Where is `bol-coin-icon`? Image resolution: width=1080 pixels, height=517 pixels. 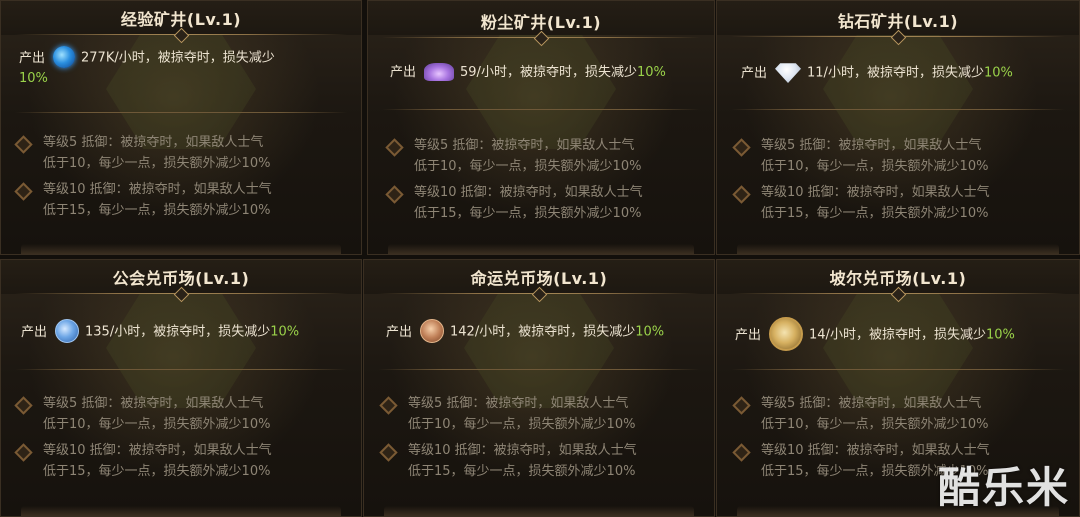
bol-coin-icon is located at coordinates (786, 334).